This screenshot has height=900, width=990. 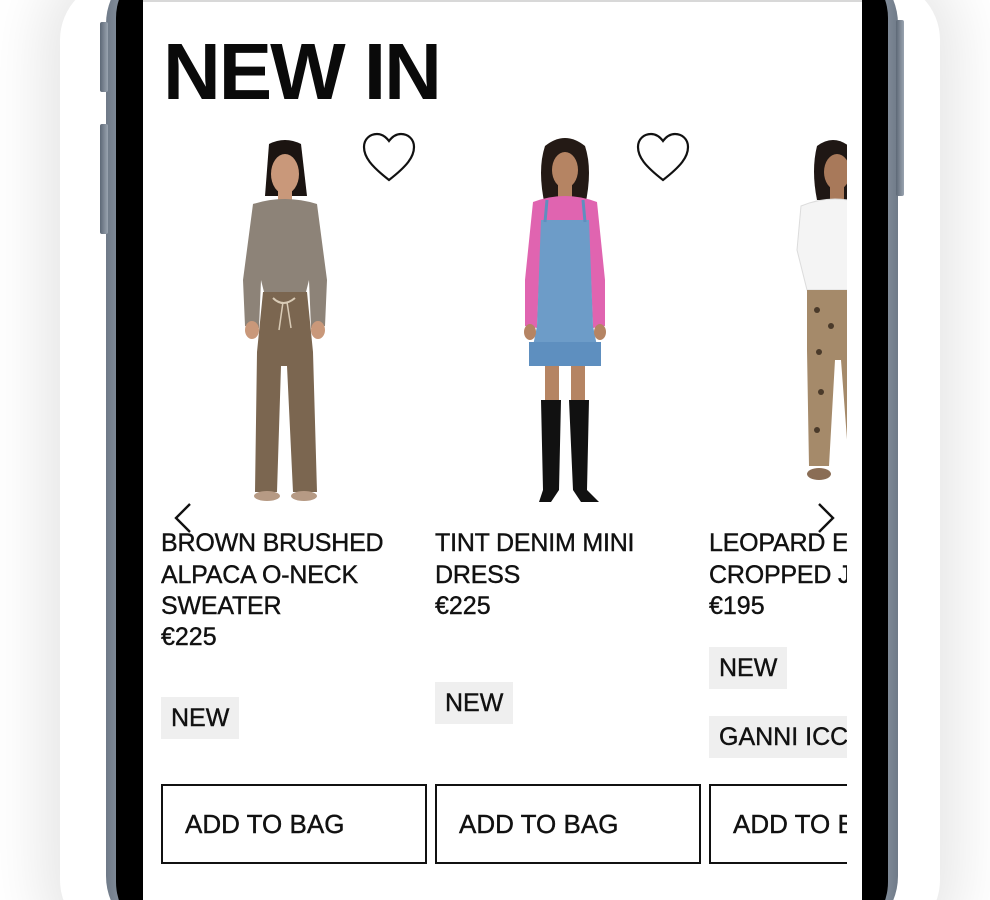 What do you see at coordinates (778, 325) in the screenshot?
I see `product-image-leopard-jeans` at bounding box center [778, 325].